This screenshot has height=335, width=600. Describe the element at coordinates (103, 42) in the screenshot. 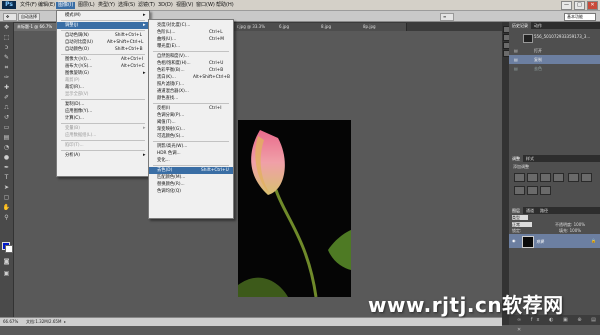

I see `menu-item-auto-contrast: 自动对比度(U) Alt+Shift+Ctrl+L` at that location.